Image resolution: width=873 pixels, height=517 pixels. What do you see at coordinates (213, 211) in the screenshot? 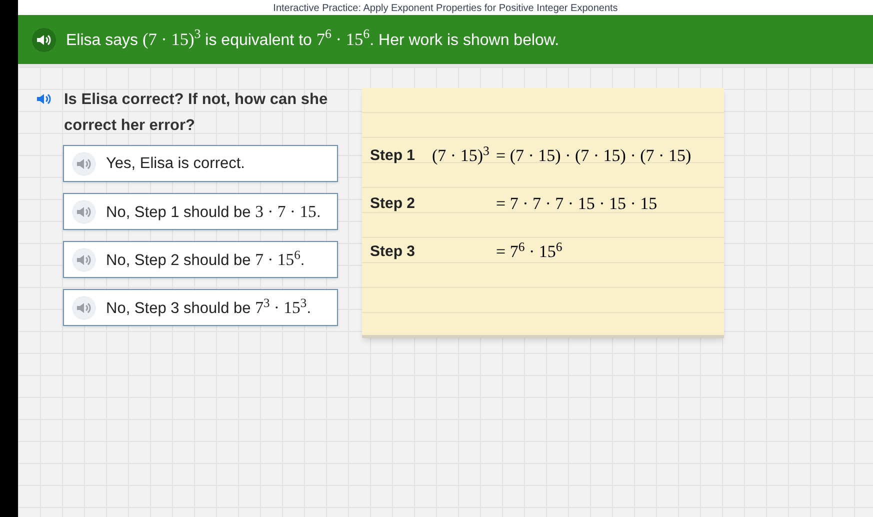
I see `option-text: No, Step 1 should be 3 · 7 · 15.` at bounding box center [213, 211].